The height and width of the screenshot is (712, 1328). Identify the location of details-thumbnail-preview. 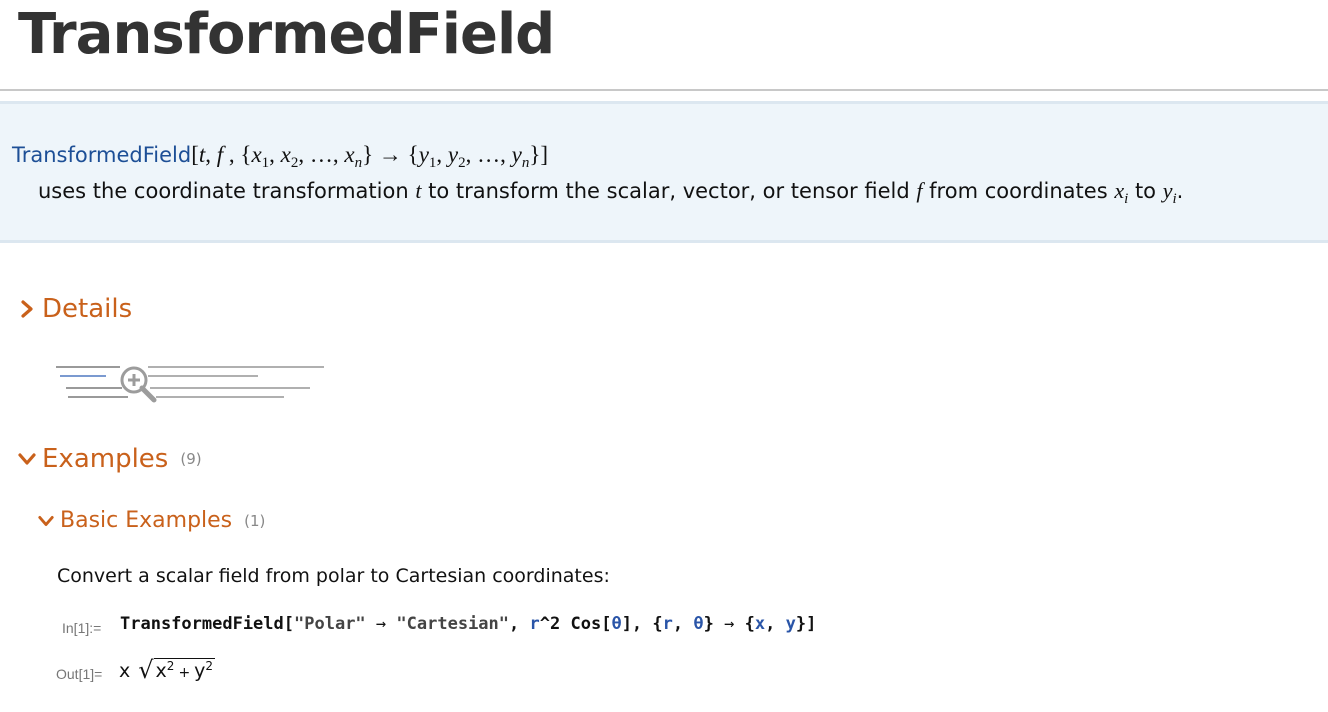
(190, 382).